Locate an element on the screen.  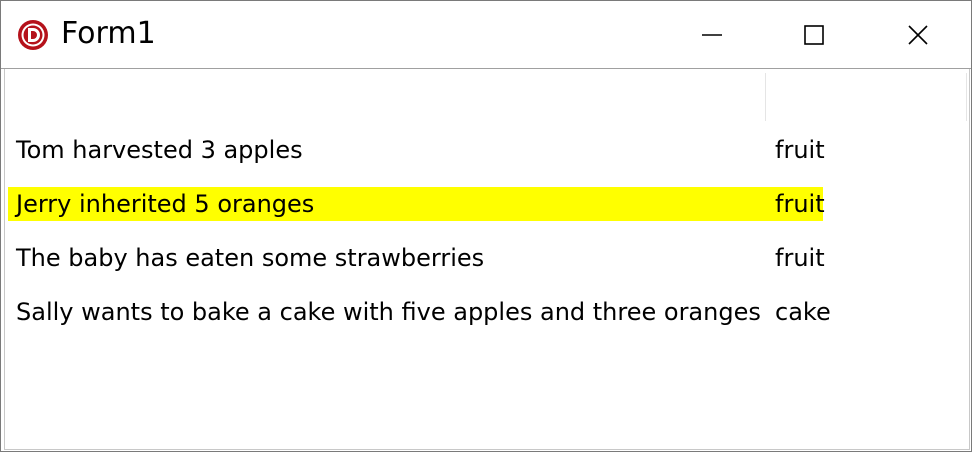
maximize-icon is located at coordinates (814, 34).